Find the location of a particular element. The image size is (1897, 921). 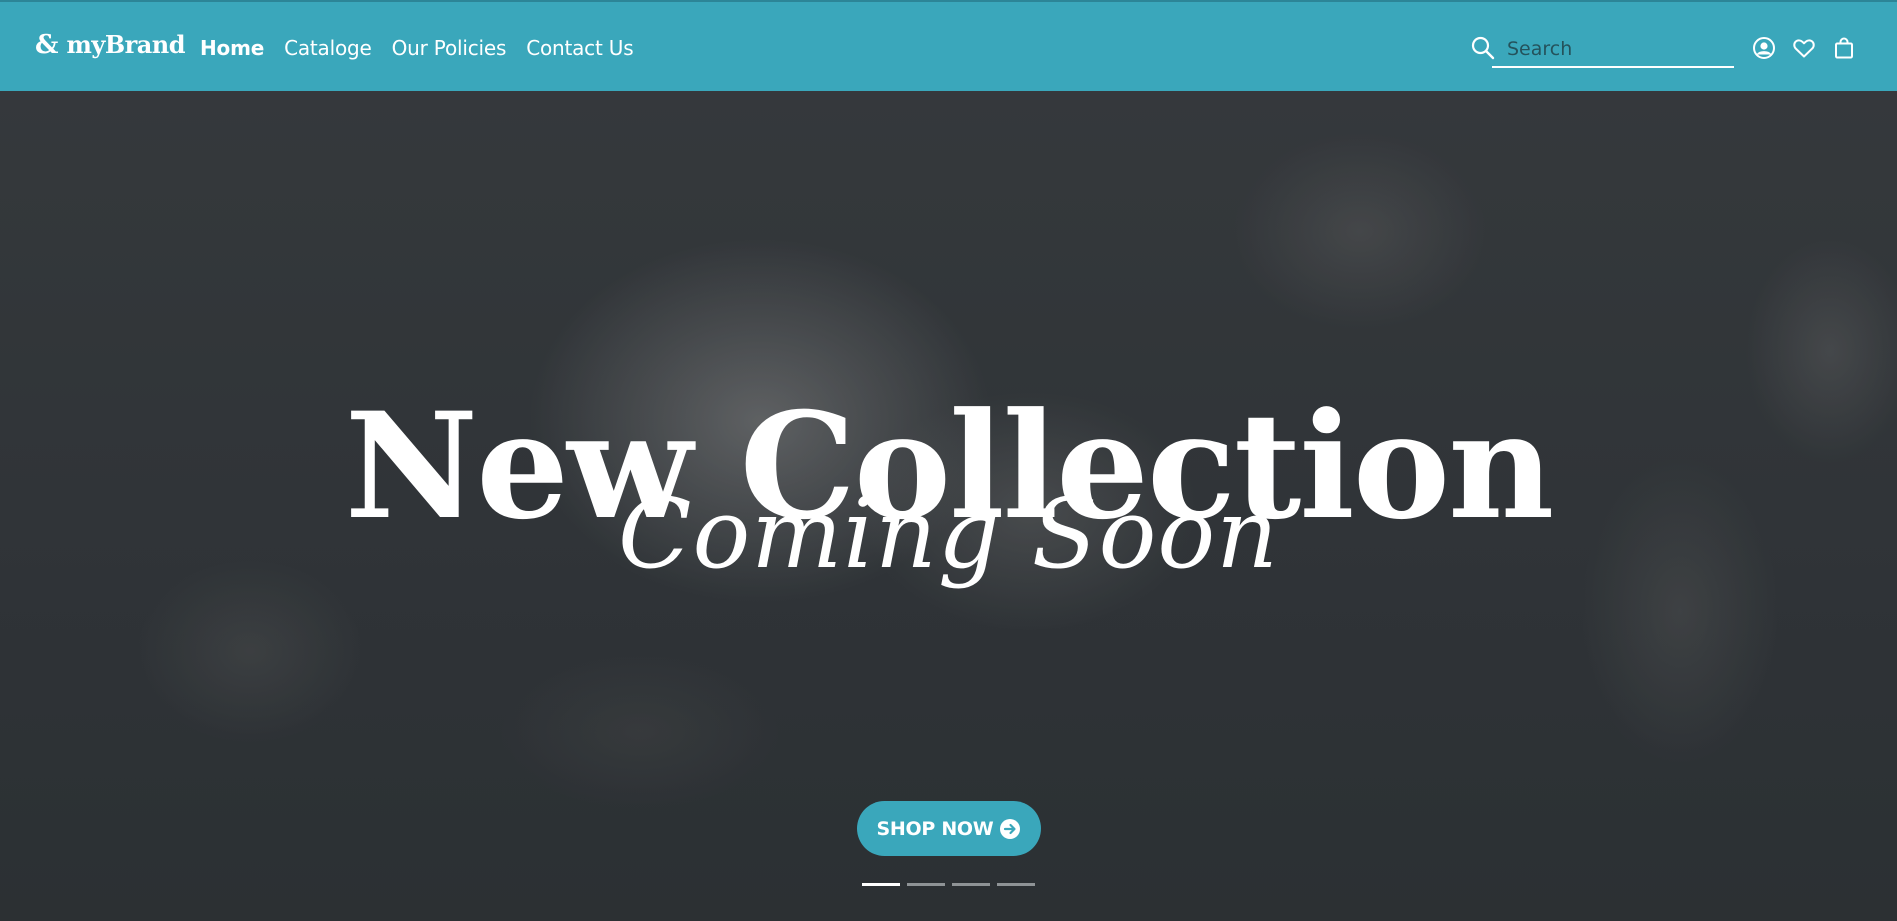

search-bar is located at coordinates (1602, 51).